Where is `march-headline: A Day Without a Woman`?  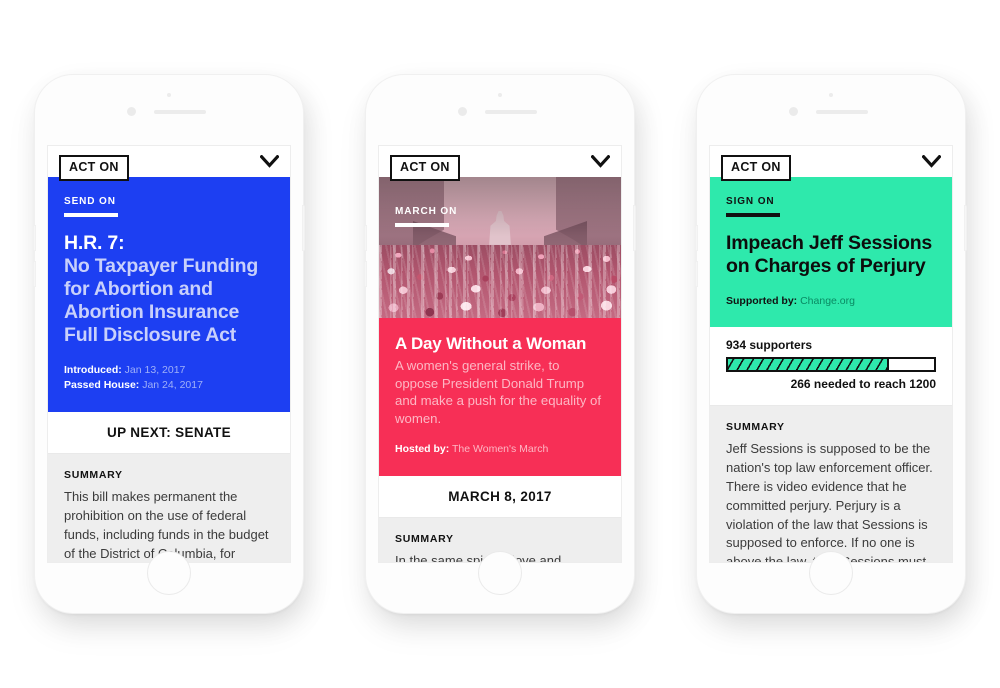
march-headline: A Day Without a Woman is located at coordinates (491, 343).